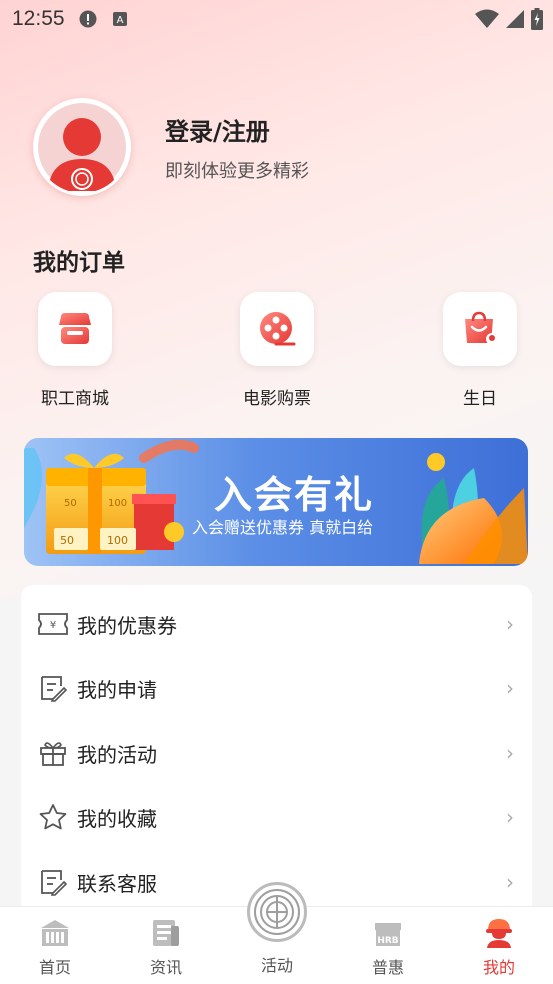 The image size is (553, 984). I want to click on profile-header: 登录/注册 即刻体验更多精彩, so click(171, 147).